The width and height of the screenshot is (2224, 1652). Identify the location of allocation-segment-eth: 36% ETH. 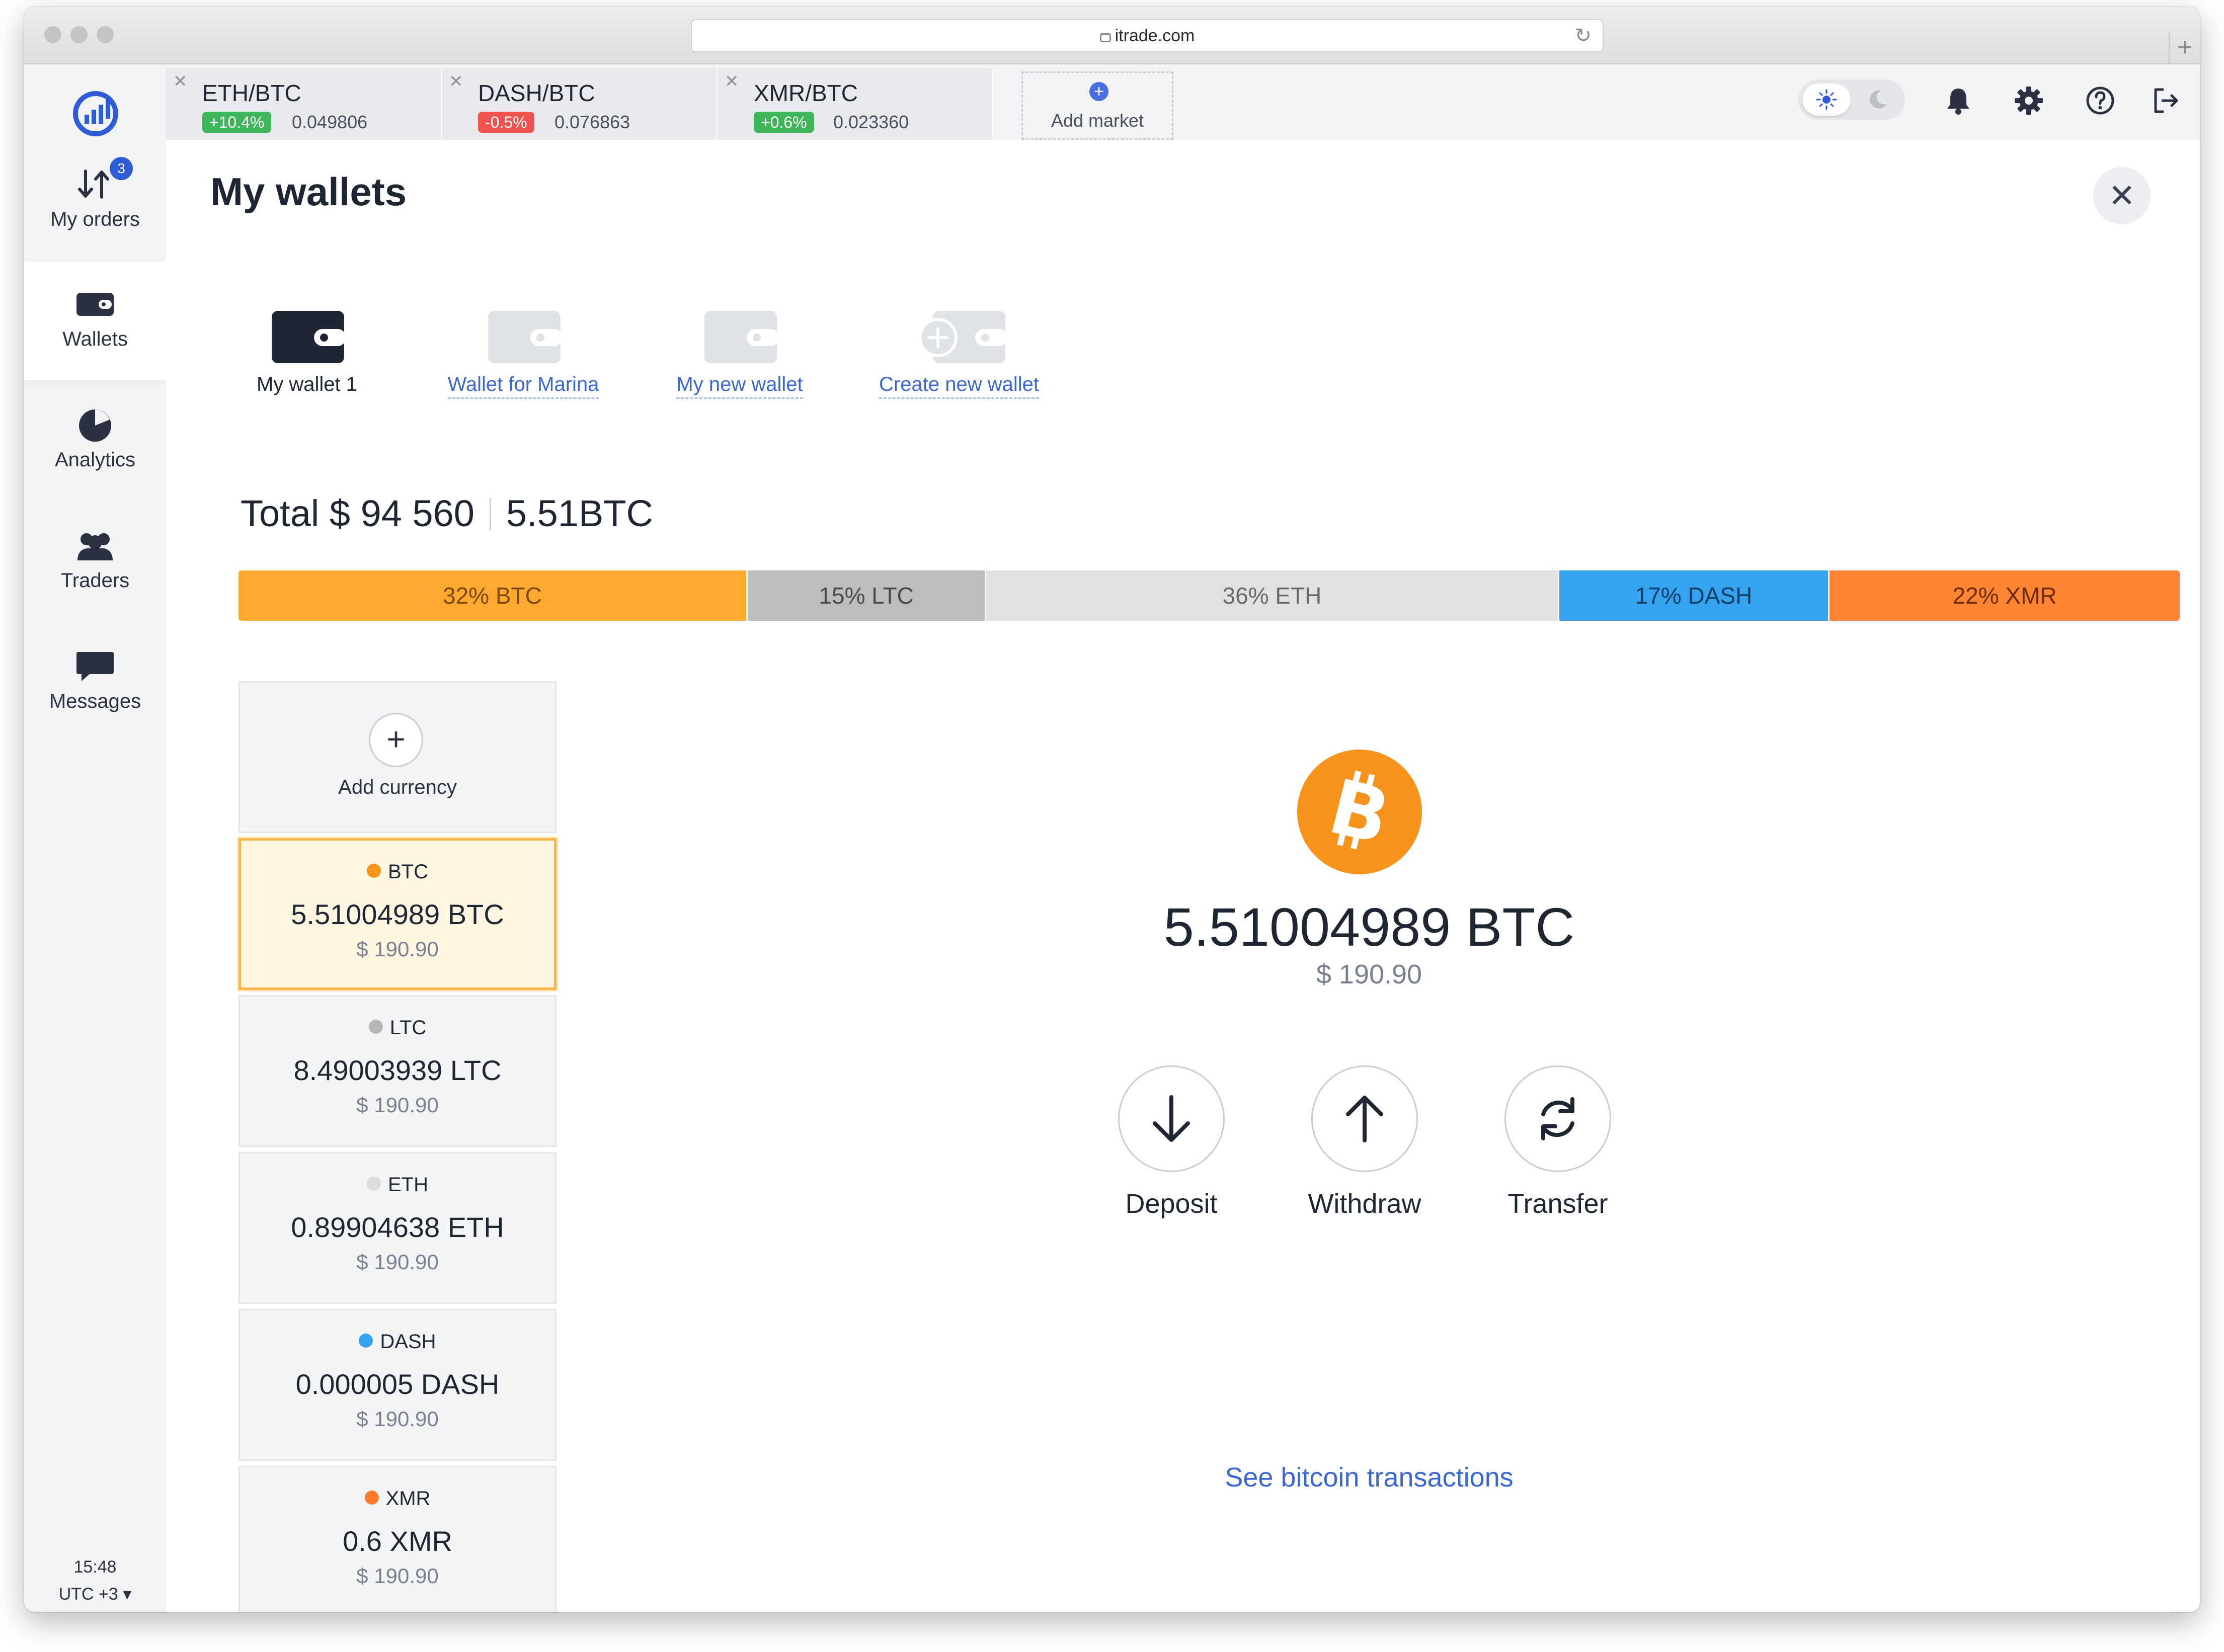
(1272, 595).